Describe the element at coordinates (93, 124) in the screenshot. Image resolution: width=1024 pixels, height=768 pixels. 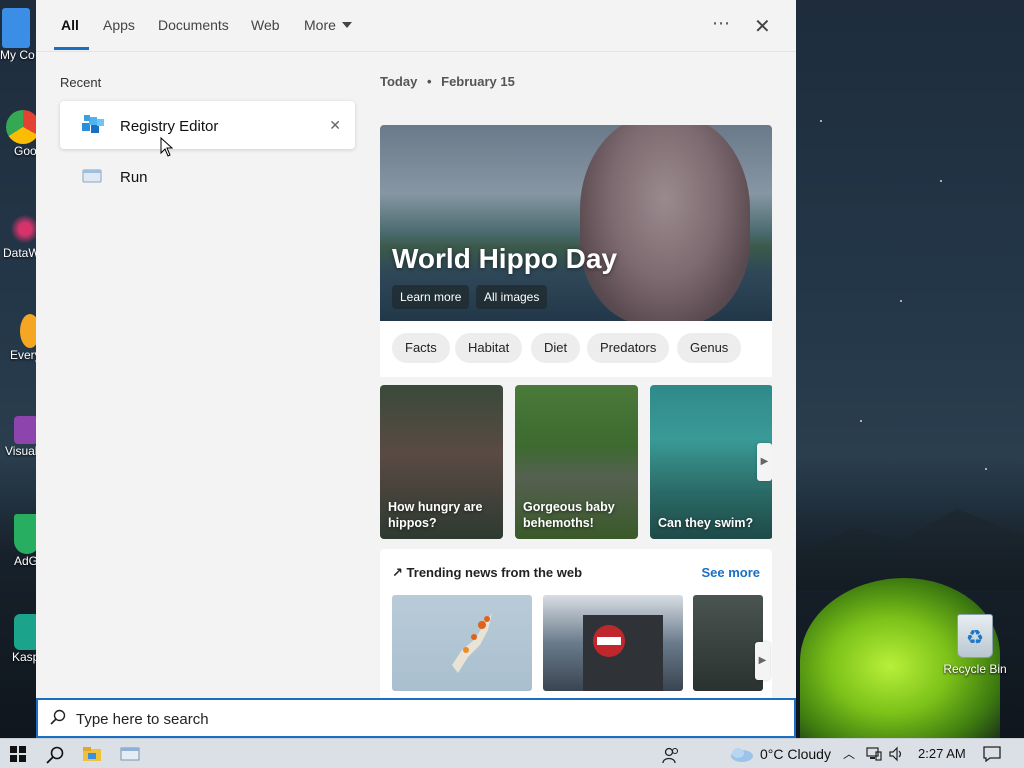
I see `registry-editor-icon` at that location.